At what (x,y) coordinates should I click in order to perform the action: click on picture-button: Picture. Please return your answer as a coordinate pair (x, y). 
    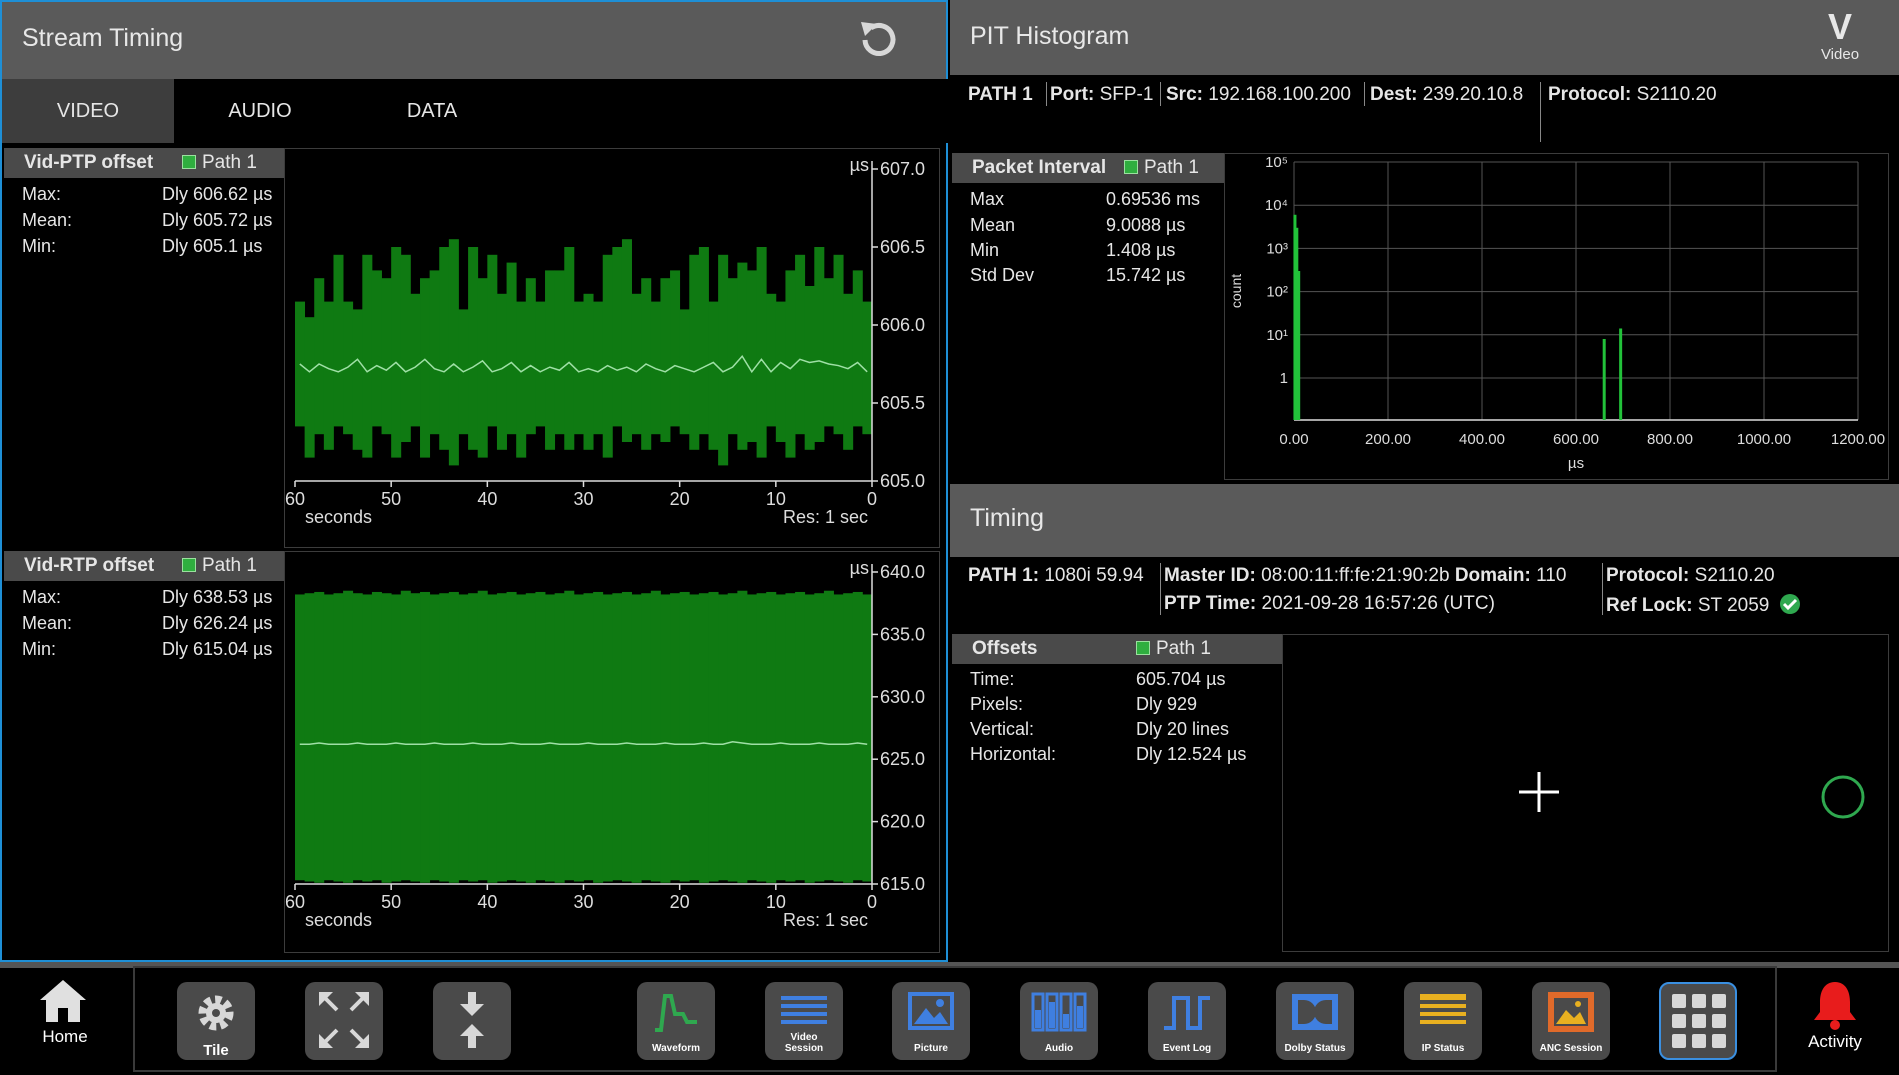
    Looking at the image, I should click on (931, 1021).